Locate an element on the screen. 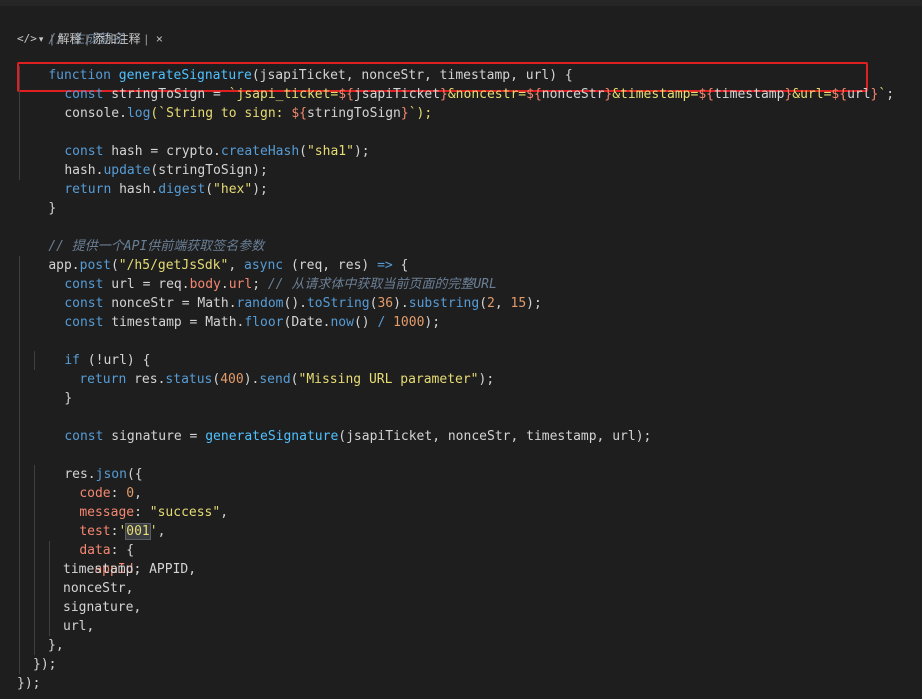 This screenshot has height=699, width=922. method: now is located at coordinates (342, 322).